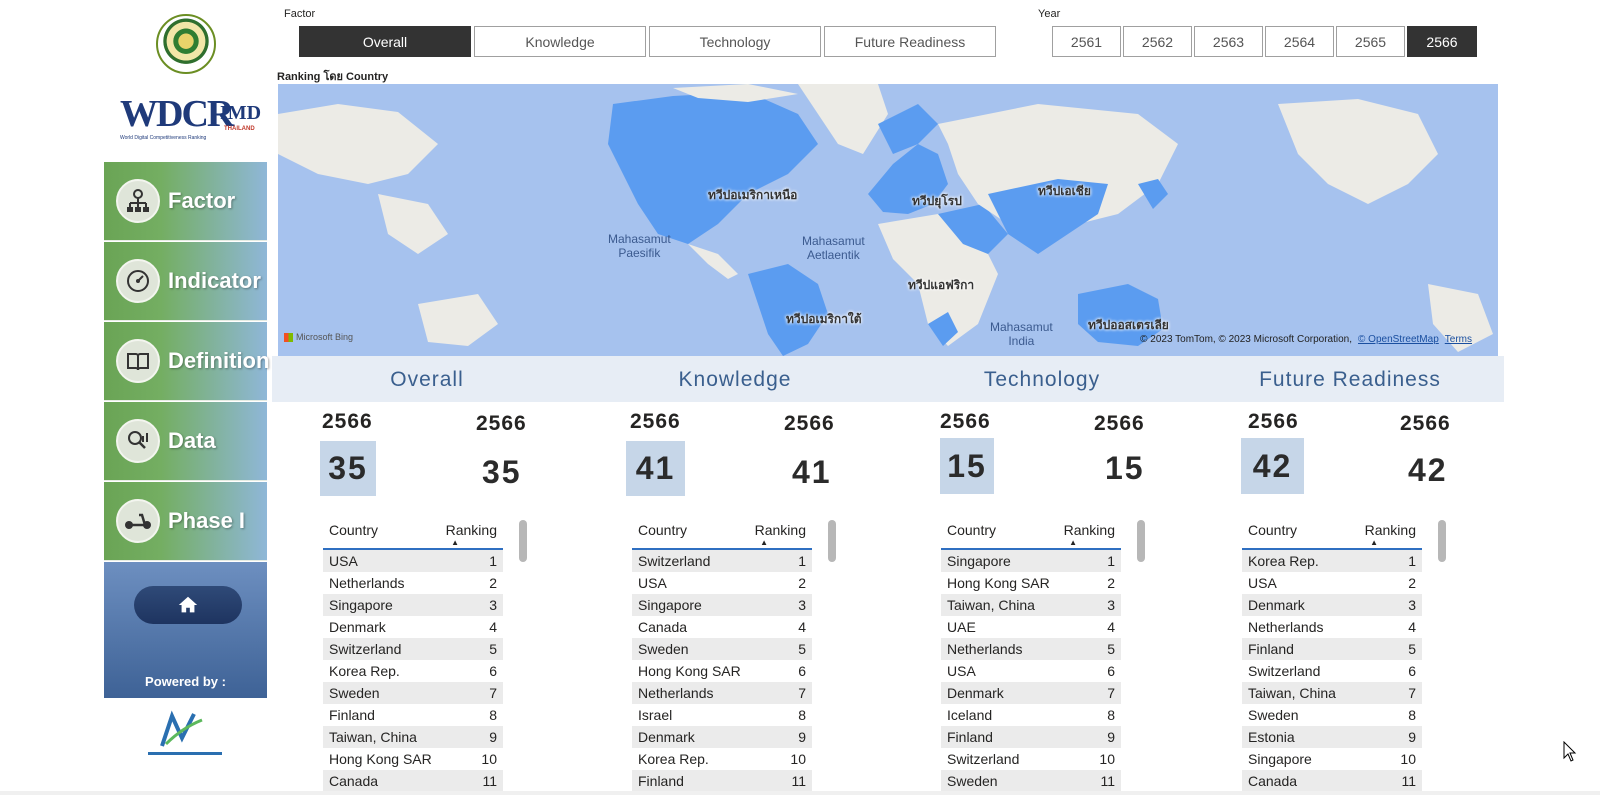 This screenshot has height=795, width=1600. Describe the element at coordinates (722, 649) in the screenshot. I see `table-row: Sweden 5` at that location.